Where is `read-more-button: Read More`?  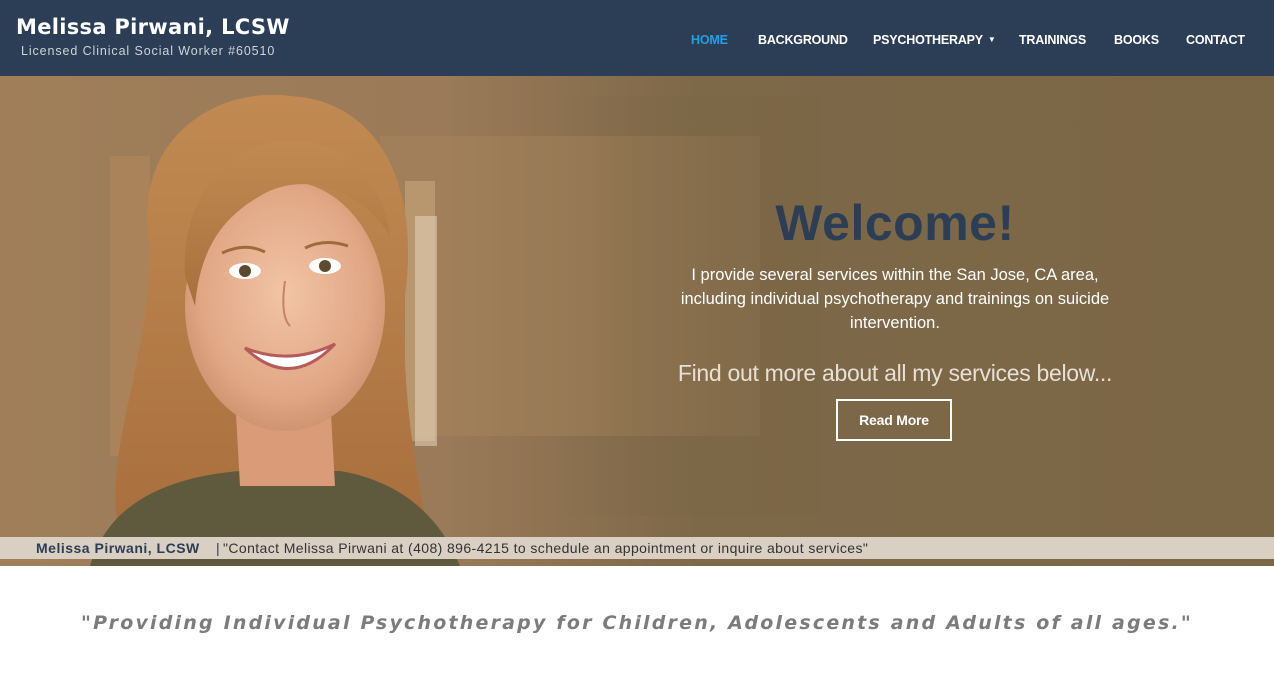 read-more-button: Read More is located at coordinates (894, 420).